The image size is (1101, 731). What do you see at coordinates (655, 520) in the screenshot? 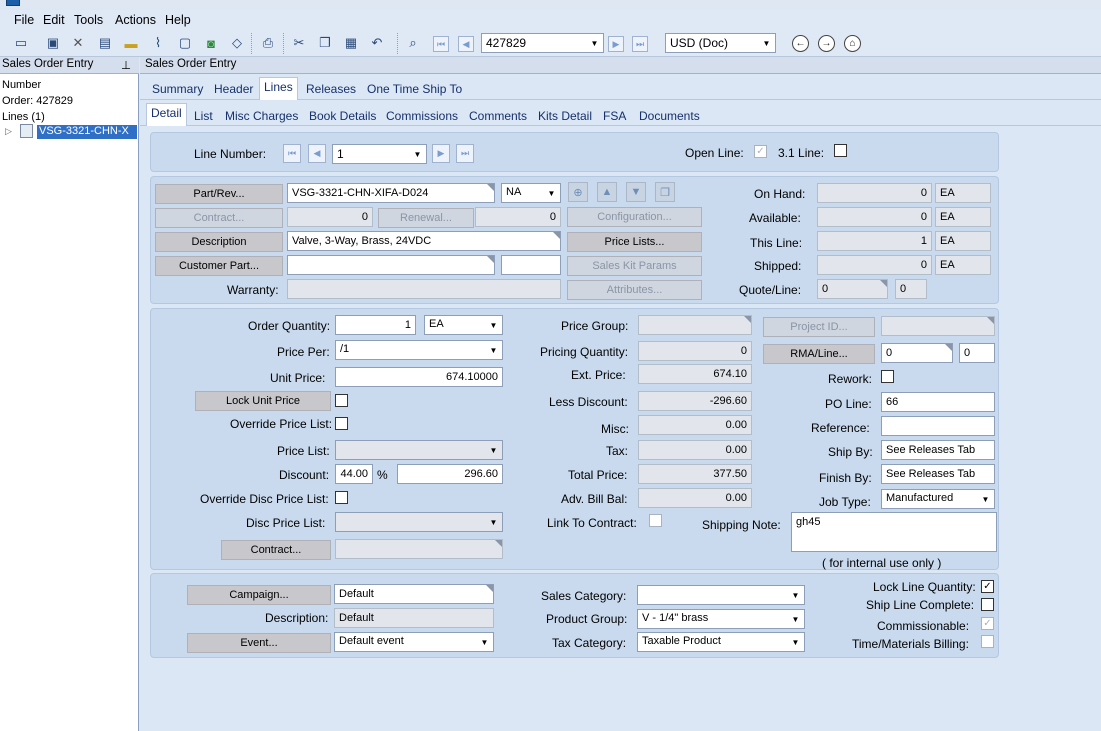
I see `link-to-contract-checkbox` at bounding box center [655, 520].